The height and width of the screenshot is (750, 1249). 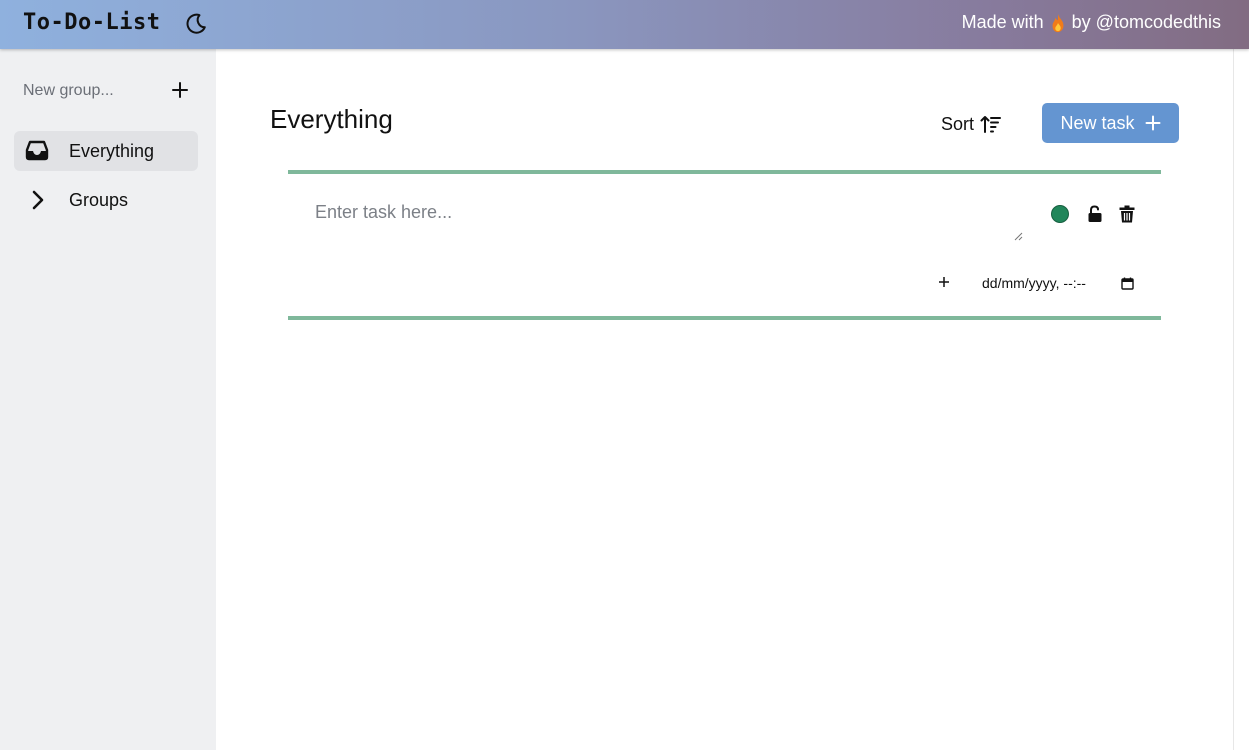 What do you see at coordinates (37, 150) in the screenshot?
I see `inbox-icon` at bounding box center [37, 150].